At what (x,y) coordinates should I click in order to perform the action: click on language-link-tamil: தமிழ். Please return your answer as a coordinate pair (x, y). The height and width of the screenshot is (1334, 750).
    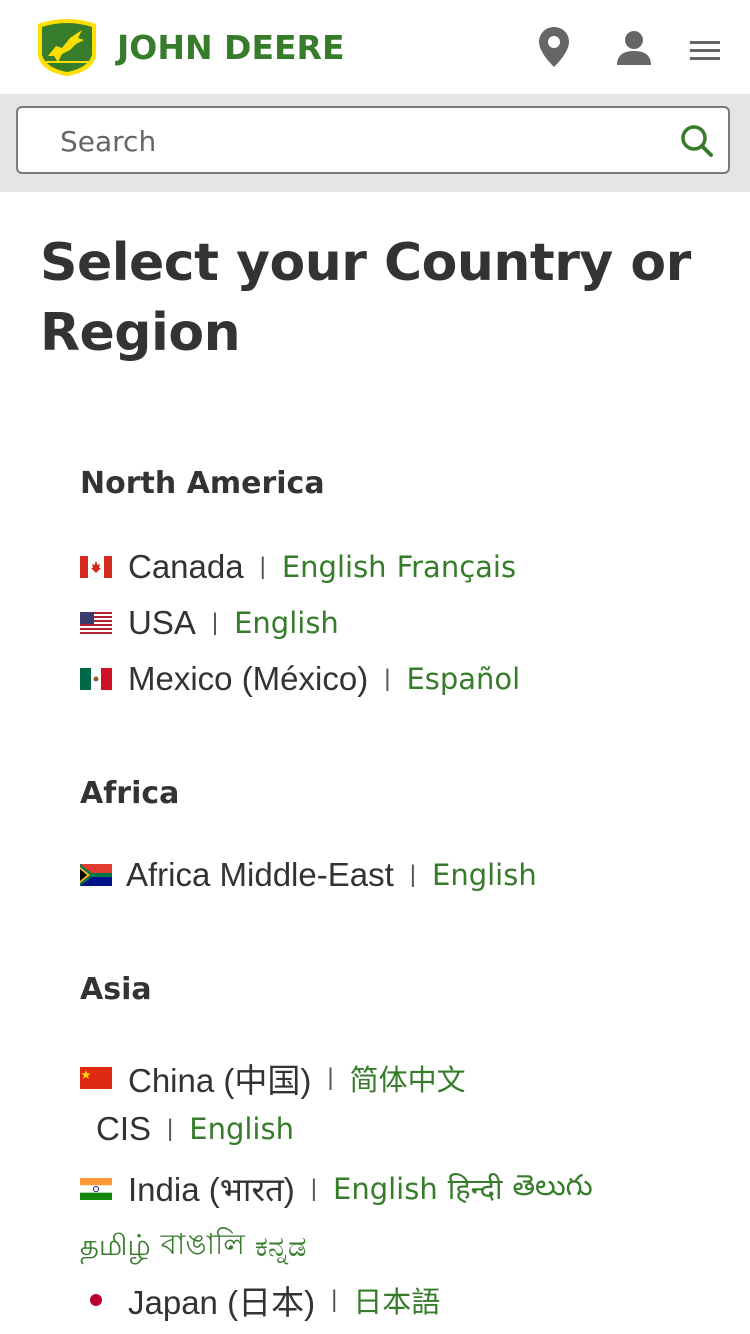
    Looking at the image, I should click on (115, 1247).